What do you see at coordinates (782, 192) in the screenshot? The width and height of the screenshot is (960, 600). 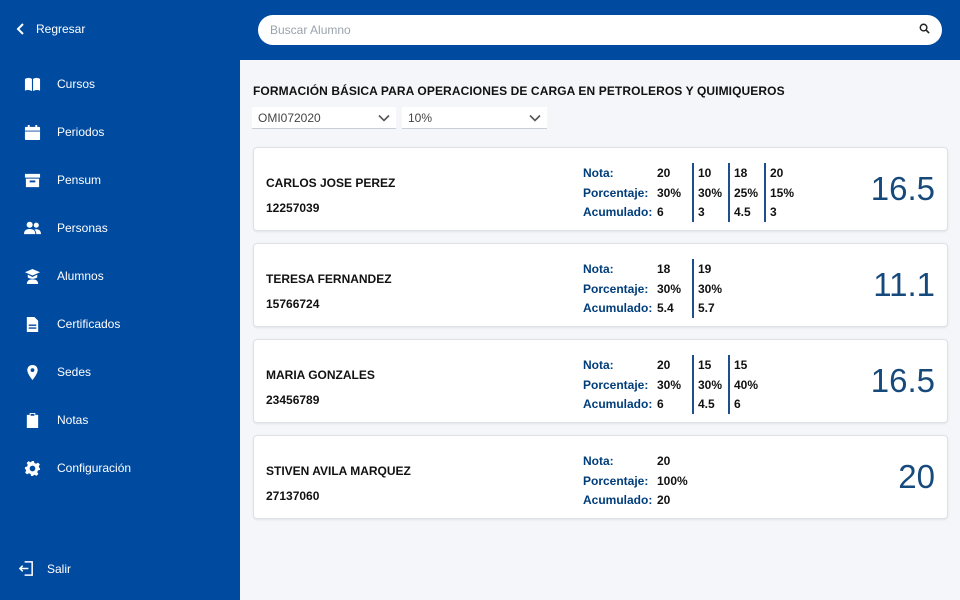 I see `grade-porcentaje: 15%` at bounding box center [782, 192].